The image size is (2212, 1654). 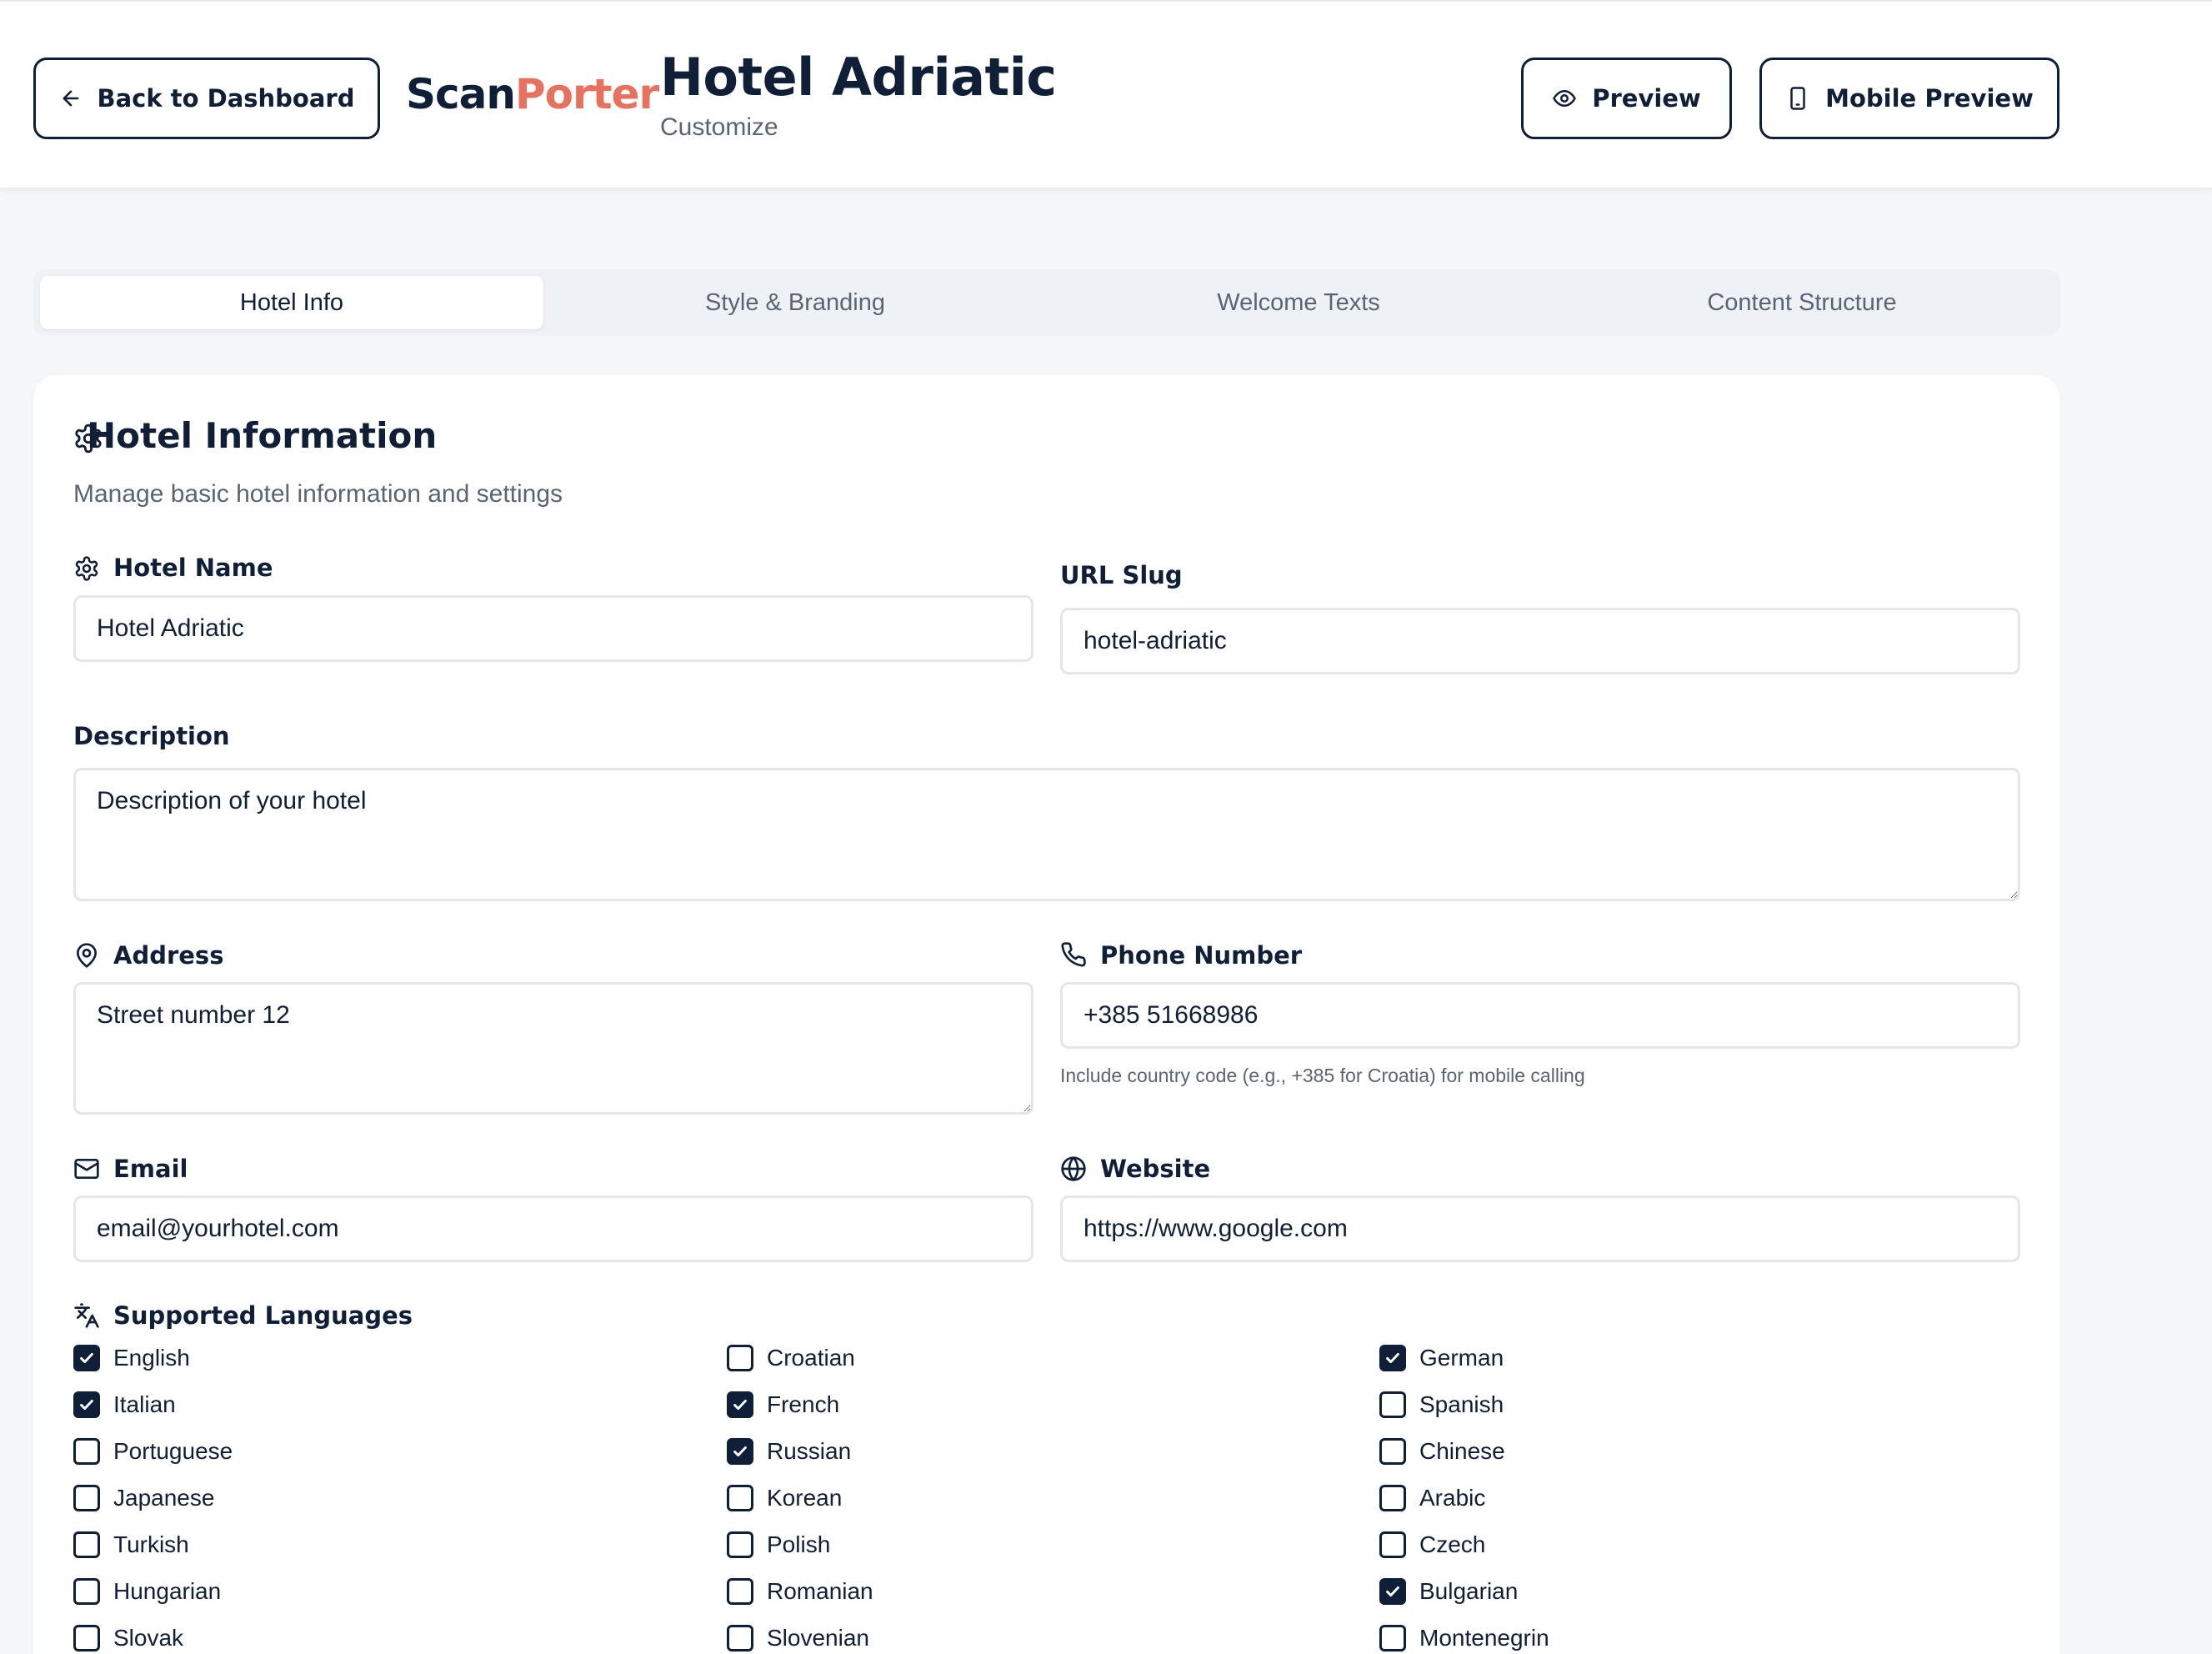 I want to click on language-label: Slovenian, so click(x=818, y=1638).